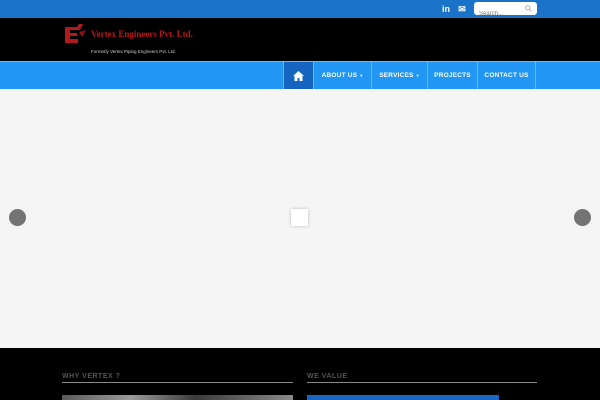  Describe the element at coordinates (403, 397) in the screenshot. I see `we-value-image` at that location.